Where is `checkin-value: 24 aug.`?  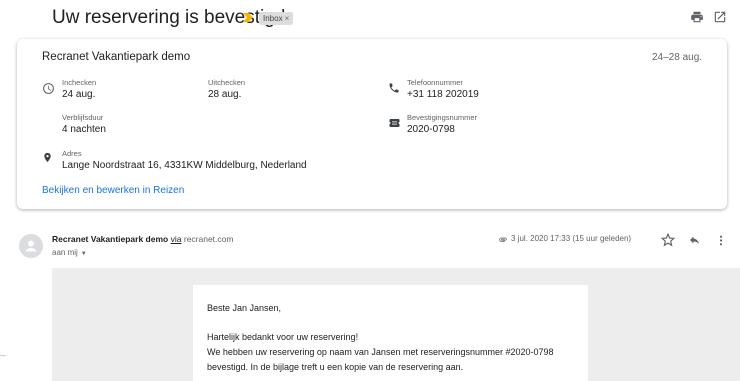
checkin-value: 24 aug. is located at coordinates (79, 94).